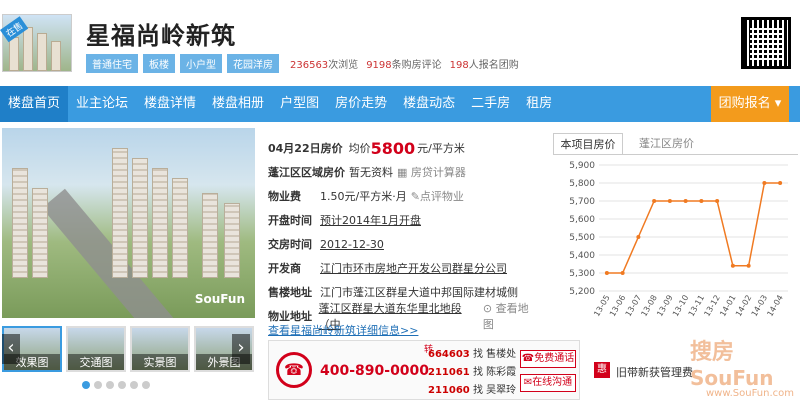  Describe the element at coordinates (449, 390) in the screenshot. I see `agent-ext: 211060` at that location.